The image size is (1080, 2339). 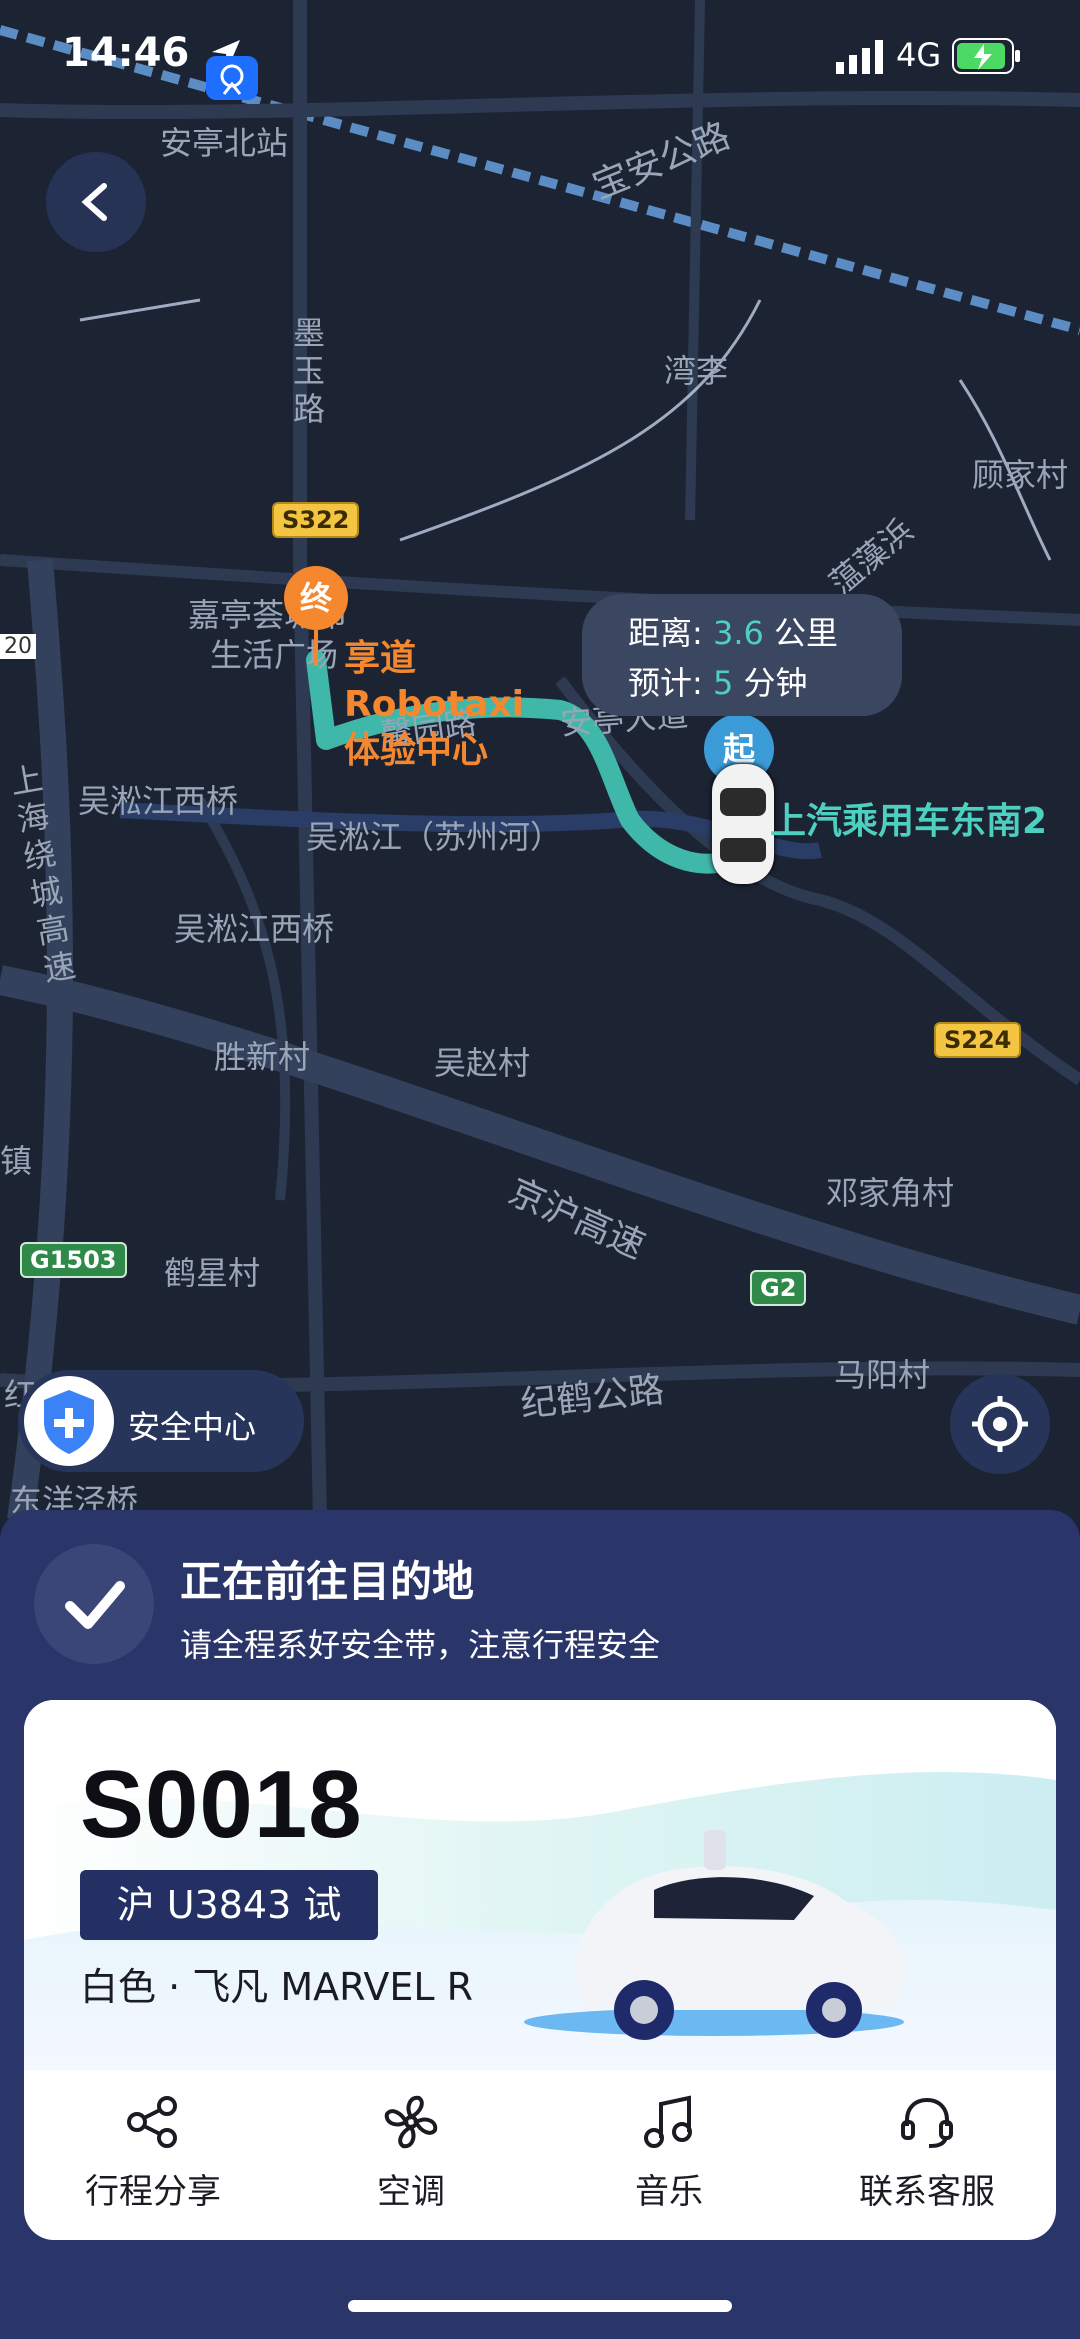 What do you see at coordinates (212, 1273) in the screenshot?
I see `map-label: 鹤星村` at bounding box center [212, 1273].